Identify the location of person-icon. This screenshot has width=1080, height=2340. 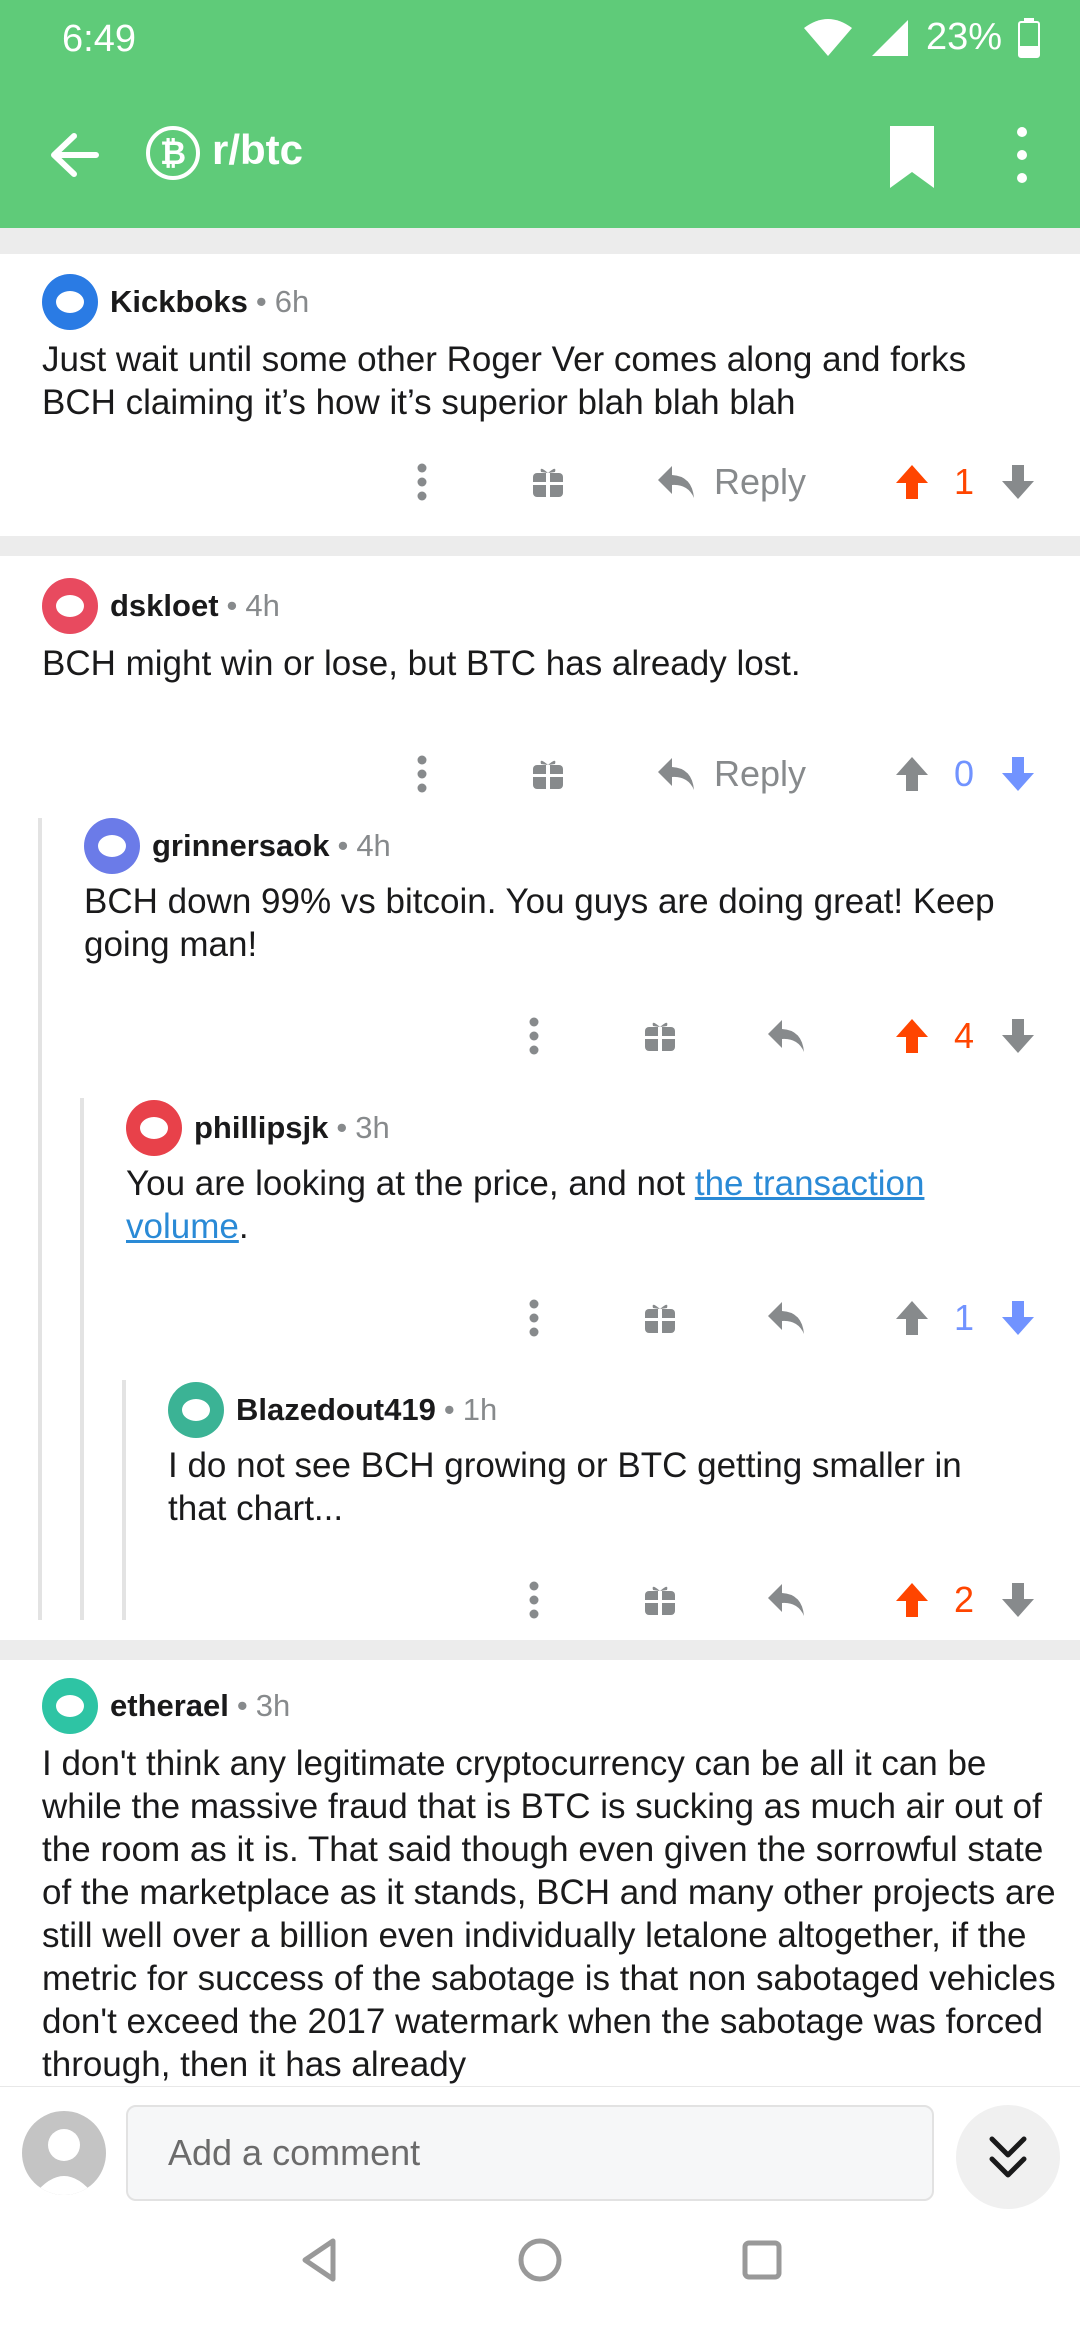
(64, 2162).